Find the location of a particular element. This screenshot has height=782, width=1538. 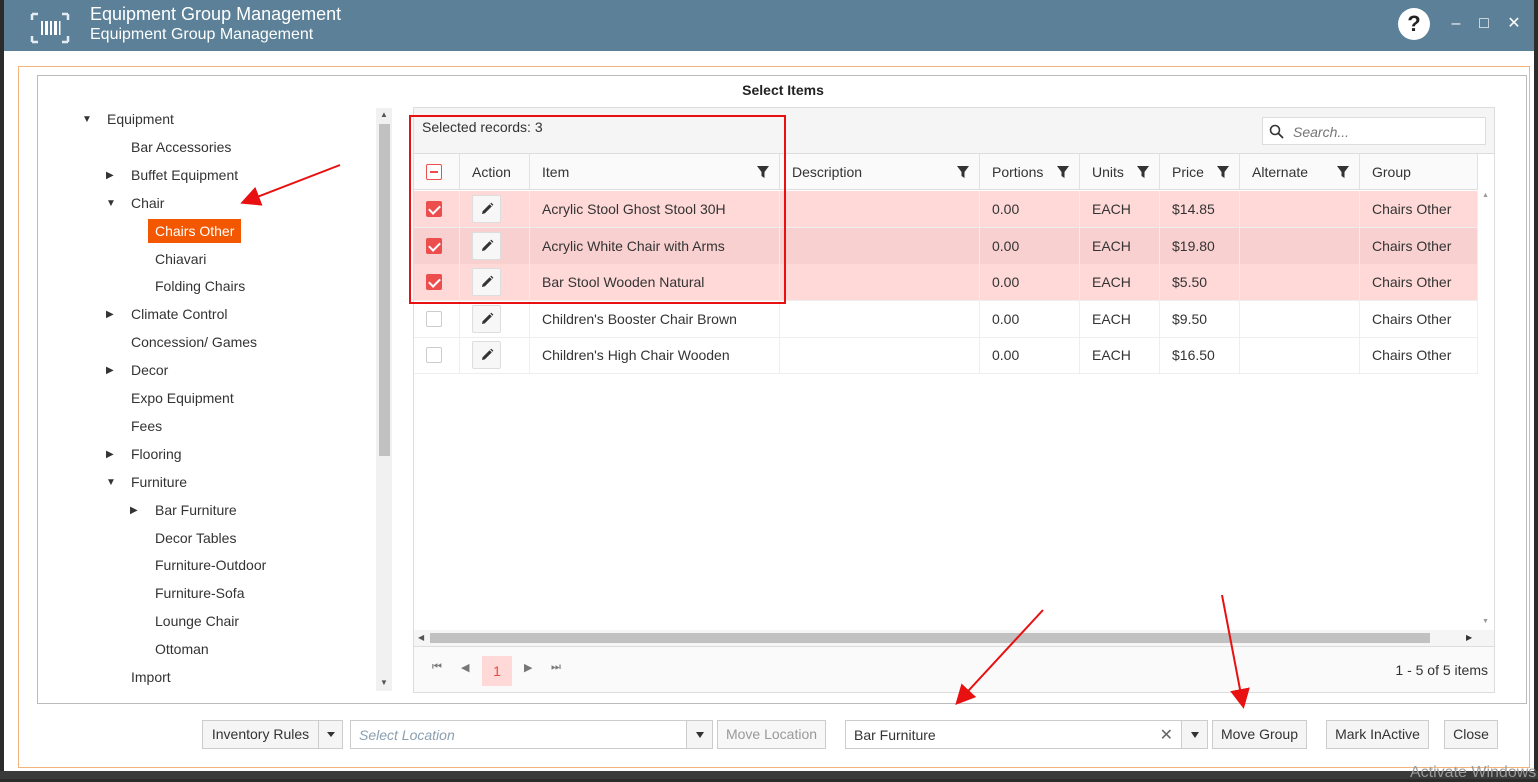

cell-price: $16.50 is located at coordinates (1200, 355).